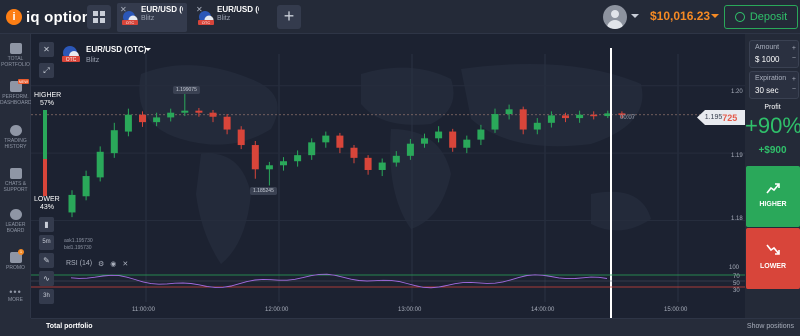 The width and height of the screenshot is (800, 336). I want to click on close-icon: ✕, so click(125, 264).